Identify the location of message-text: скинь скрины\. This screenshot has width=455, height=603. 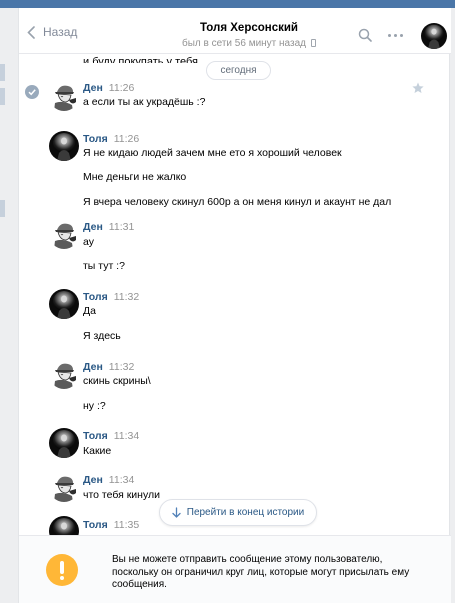
(117, 381).